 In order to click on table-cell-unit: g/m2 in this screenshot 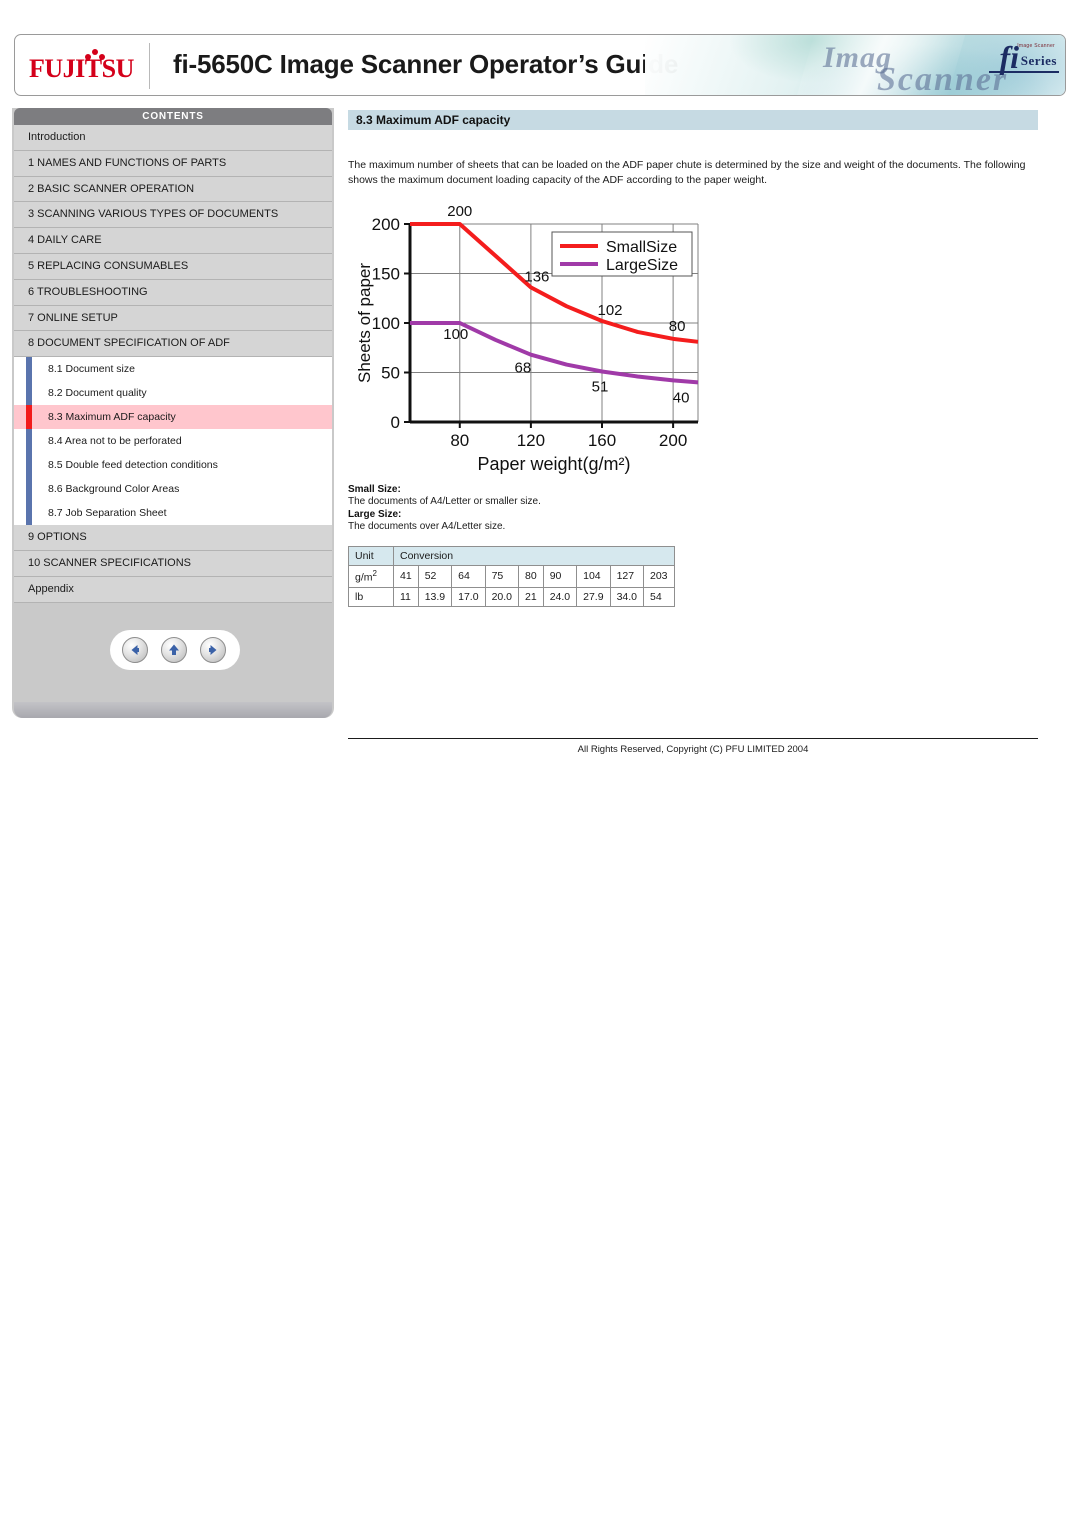, I will do `click(371, 576)`.